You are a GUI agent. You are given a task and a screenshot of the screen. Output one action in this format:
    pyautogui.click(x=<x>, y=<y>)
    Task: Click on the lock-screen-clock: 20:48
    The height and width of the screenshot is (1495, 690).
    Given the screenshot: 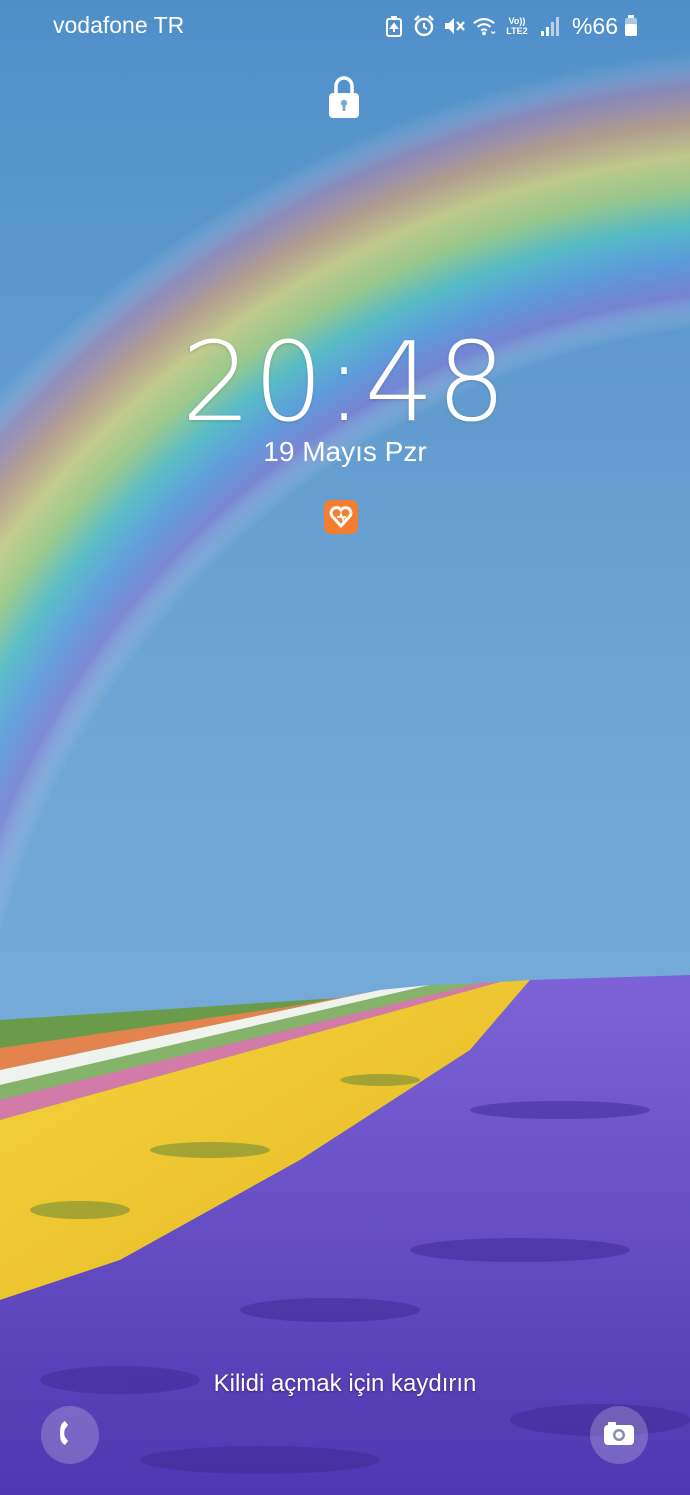 What is the action you would take?
    pyautogui.click(x=345, y=382)
    